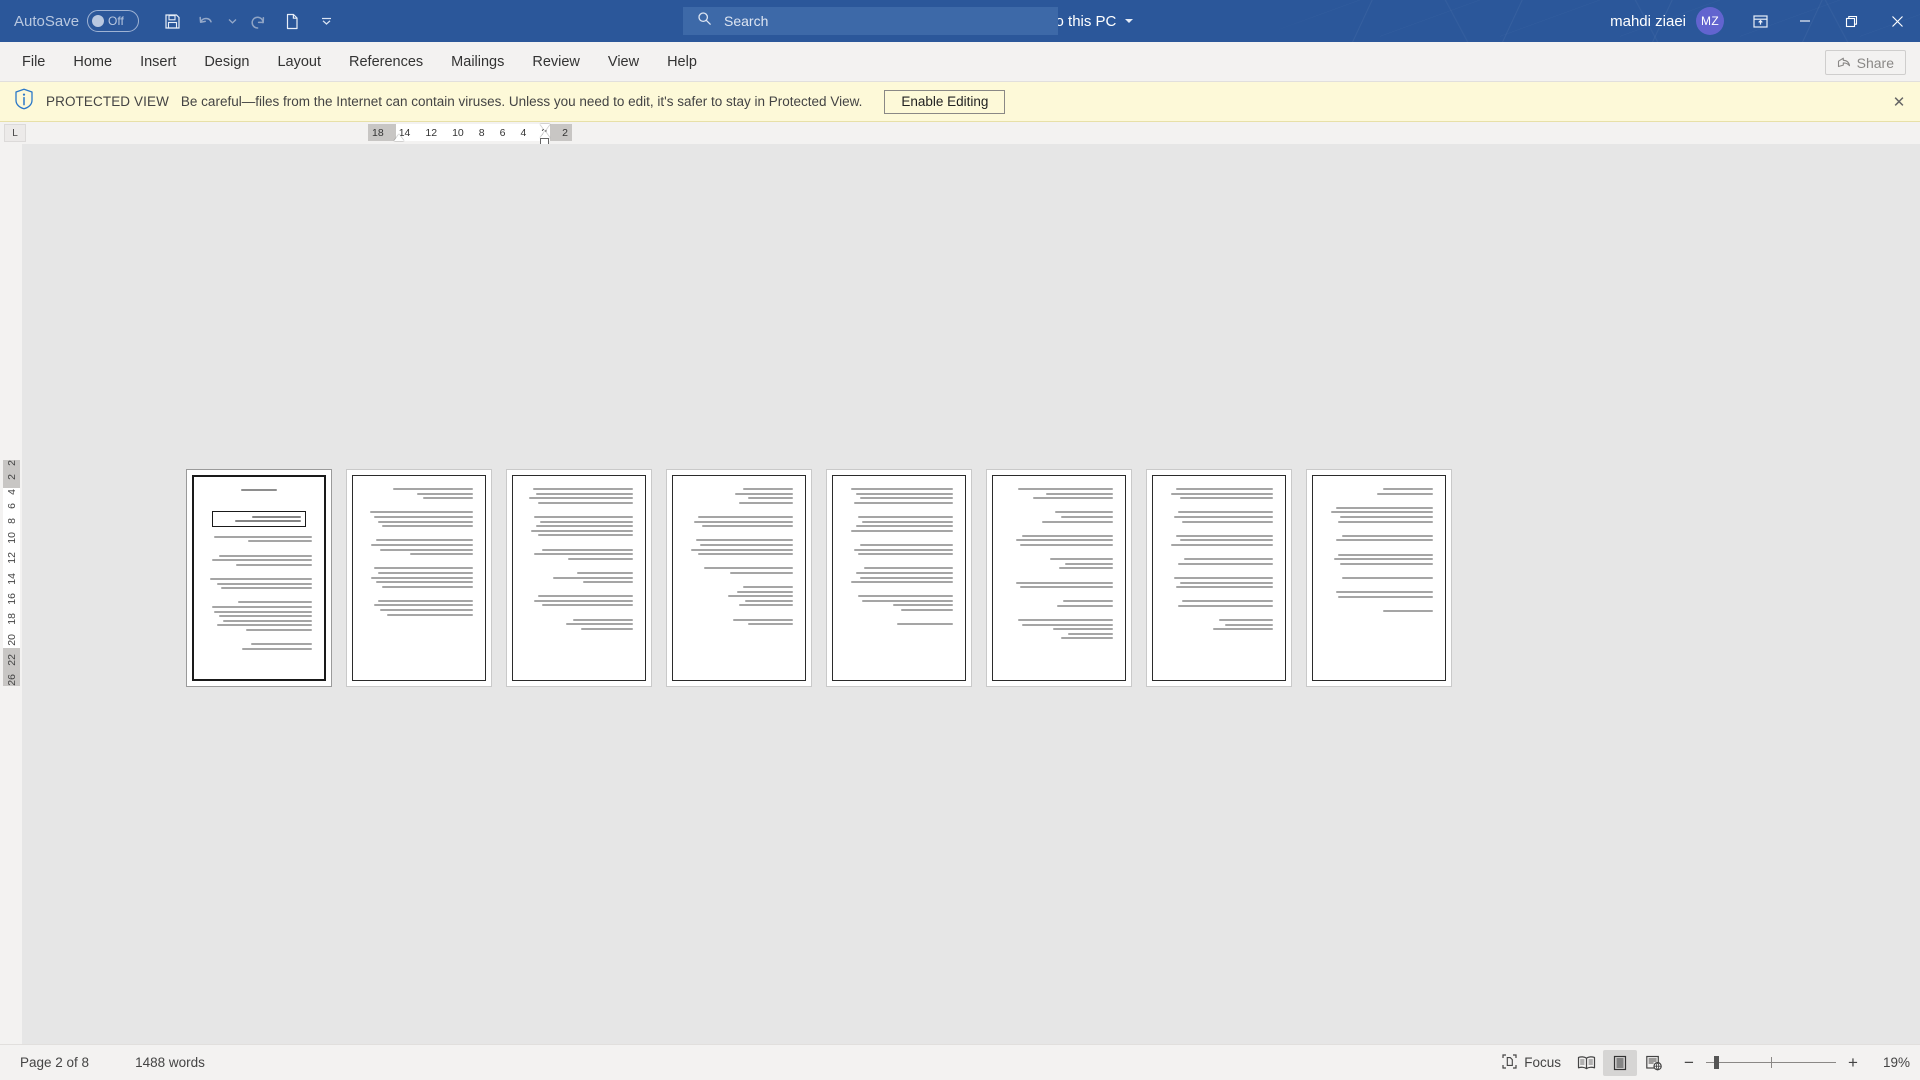  I want to click on close-icon: ✕, so click(1899, 102).